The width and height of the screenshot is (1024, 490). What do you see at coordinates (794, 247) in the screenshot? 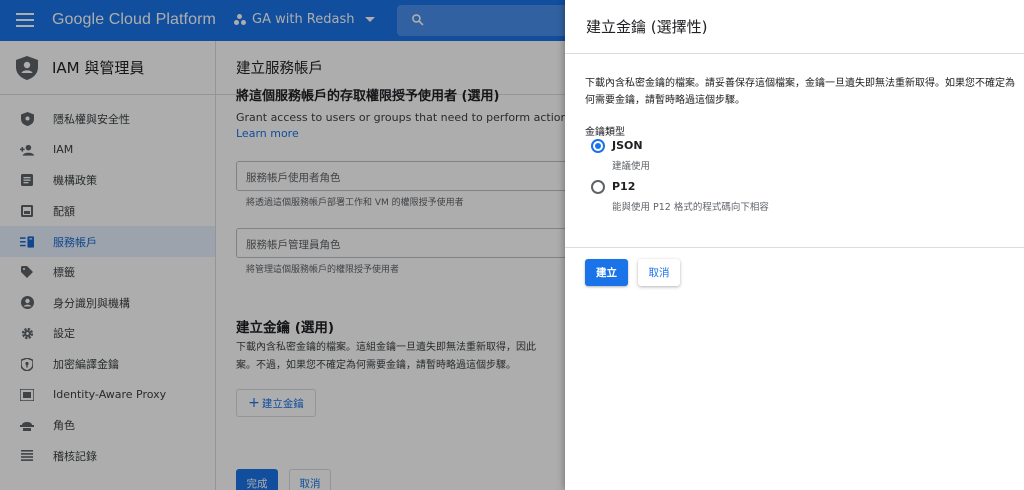
I see `divider` at bounding box center [794, 247].